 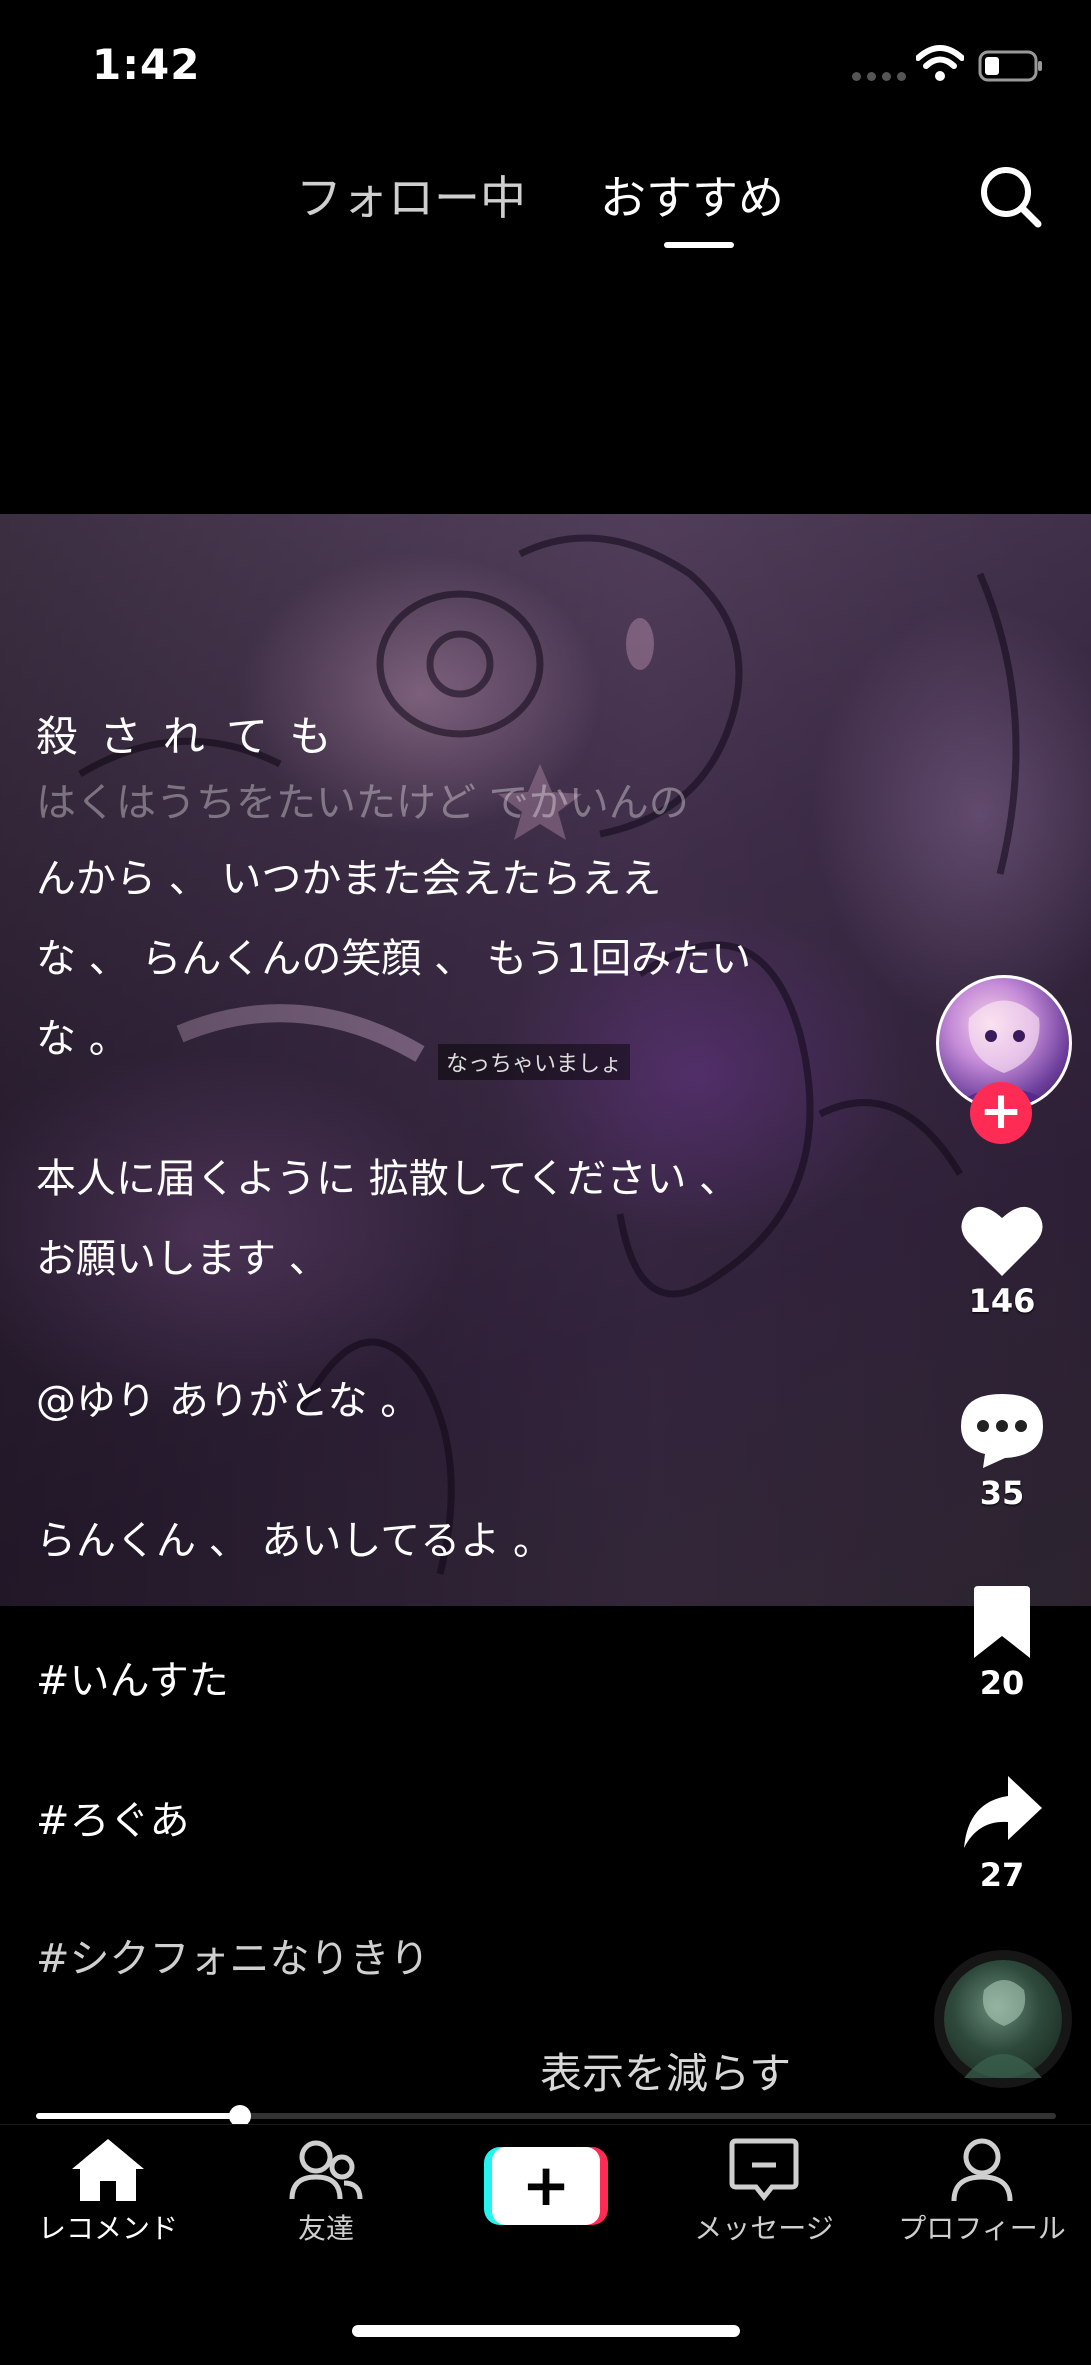 What do you see at coordinates (1002, 1493) in the screenshot?
I see `comment-count: 35` at bounding box center [1002, 1493].